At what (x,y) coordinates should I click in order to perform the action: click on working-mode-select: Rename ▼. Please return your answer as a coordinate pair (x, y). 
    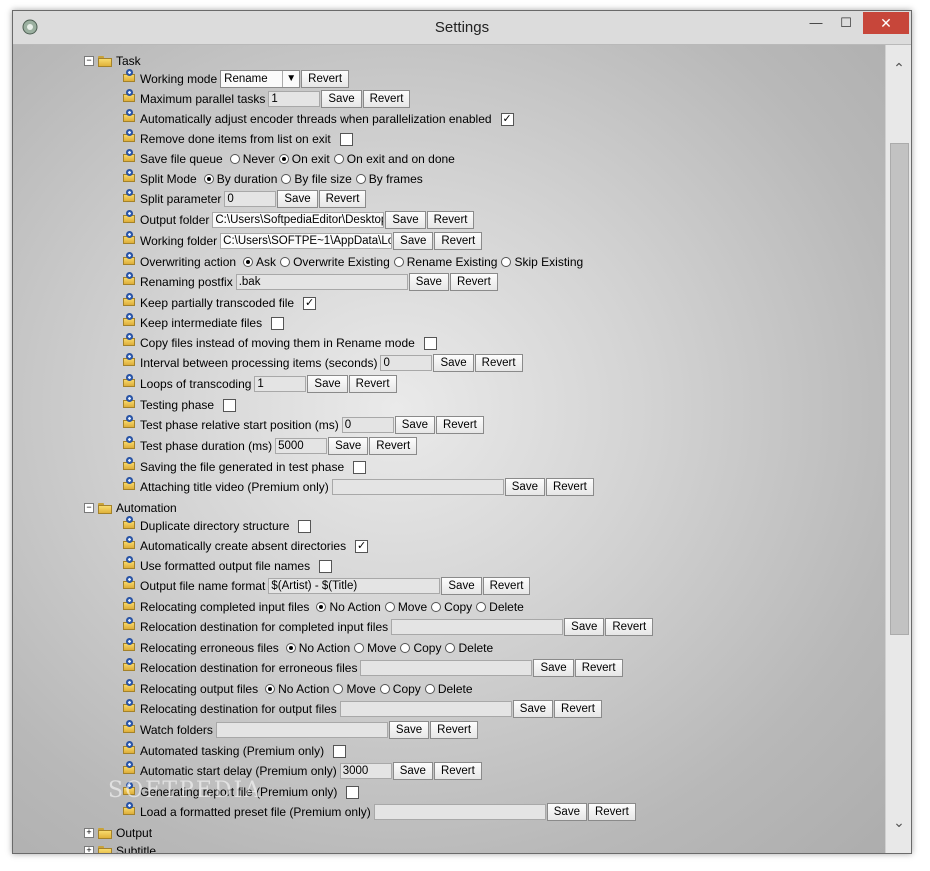
    Looking at the image, I should click on (260, 79).